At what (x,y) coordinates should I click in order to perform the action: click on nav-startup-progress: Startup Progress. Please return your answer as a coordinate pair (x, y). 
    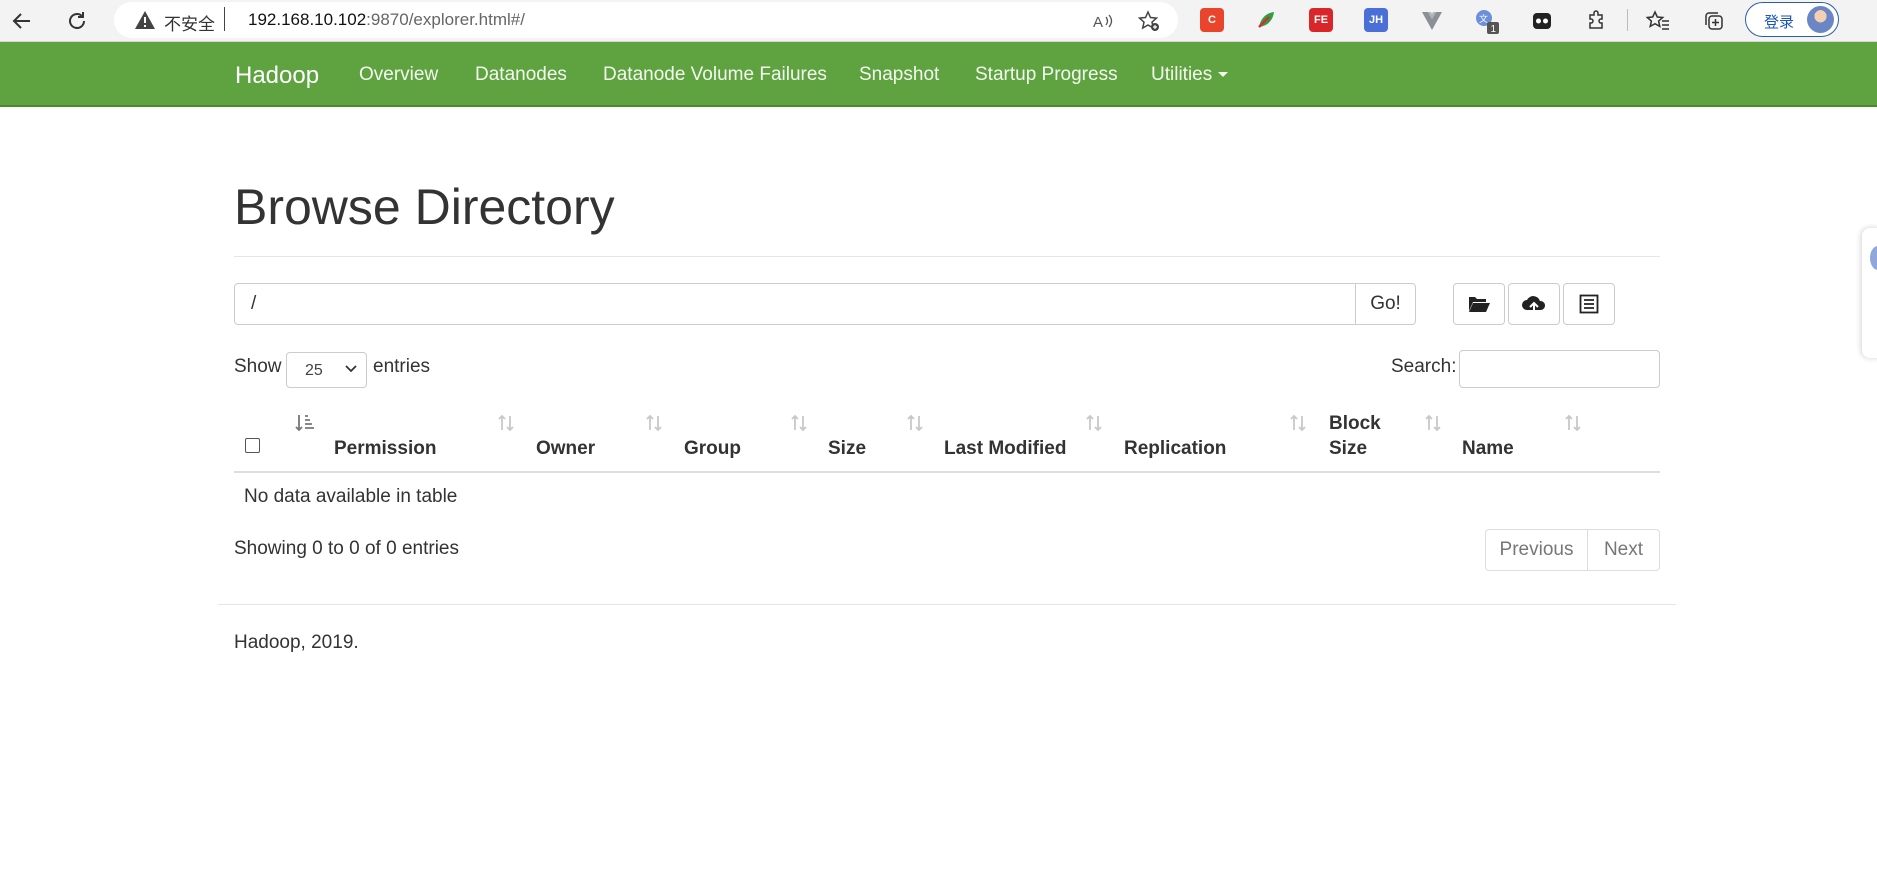
    Looking at the image, I should click on (1046, 75).